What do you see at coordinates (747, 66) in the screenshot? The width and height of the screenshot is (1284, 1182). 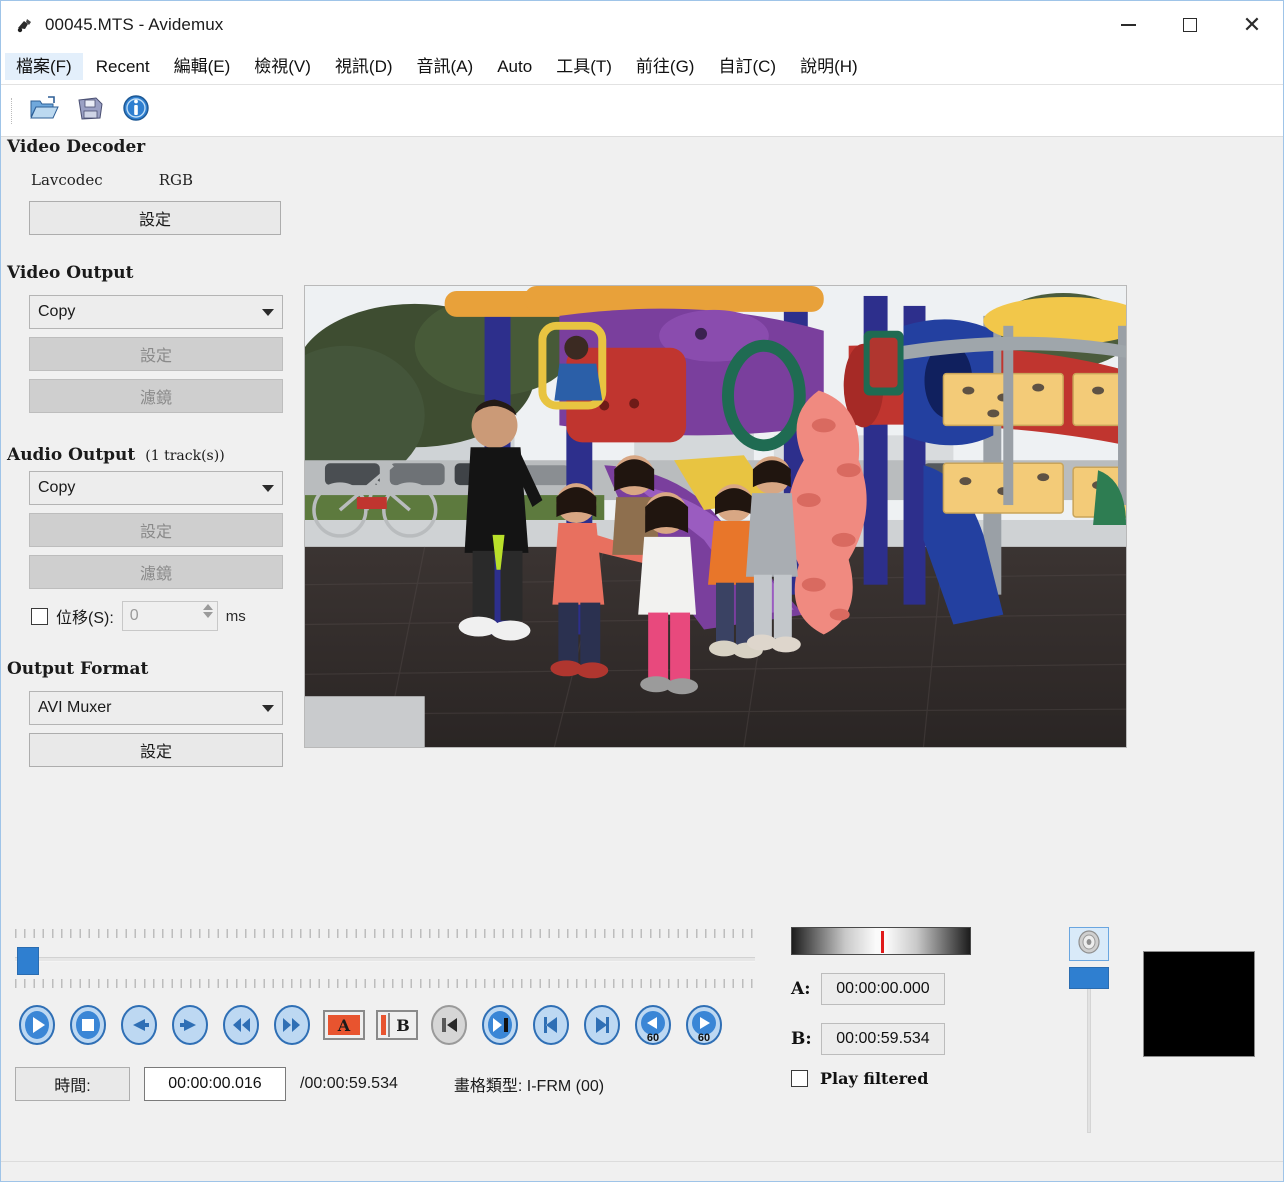 I see `menu-custom: 自訂(C)` at bounding box center [747, 66].